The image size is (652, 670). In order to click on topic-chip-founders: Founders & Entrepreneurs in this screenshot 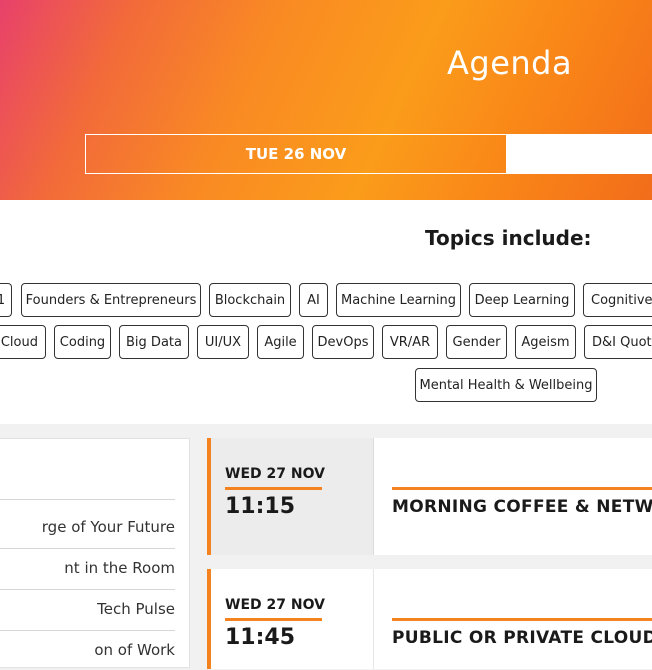, I will do `click(111, 300)`.